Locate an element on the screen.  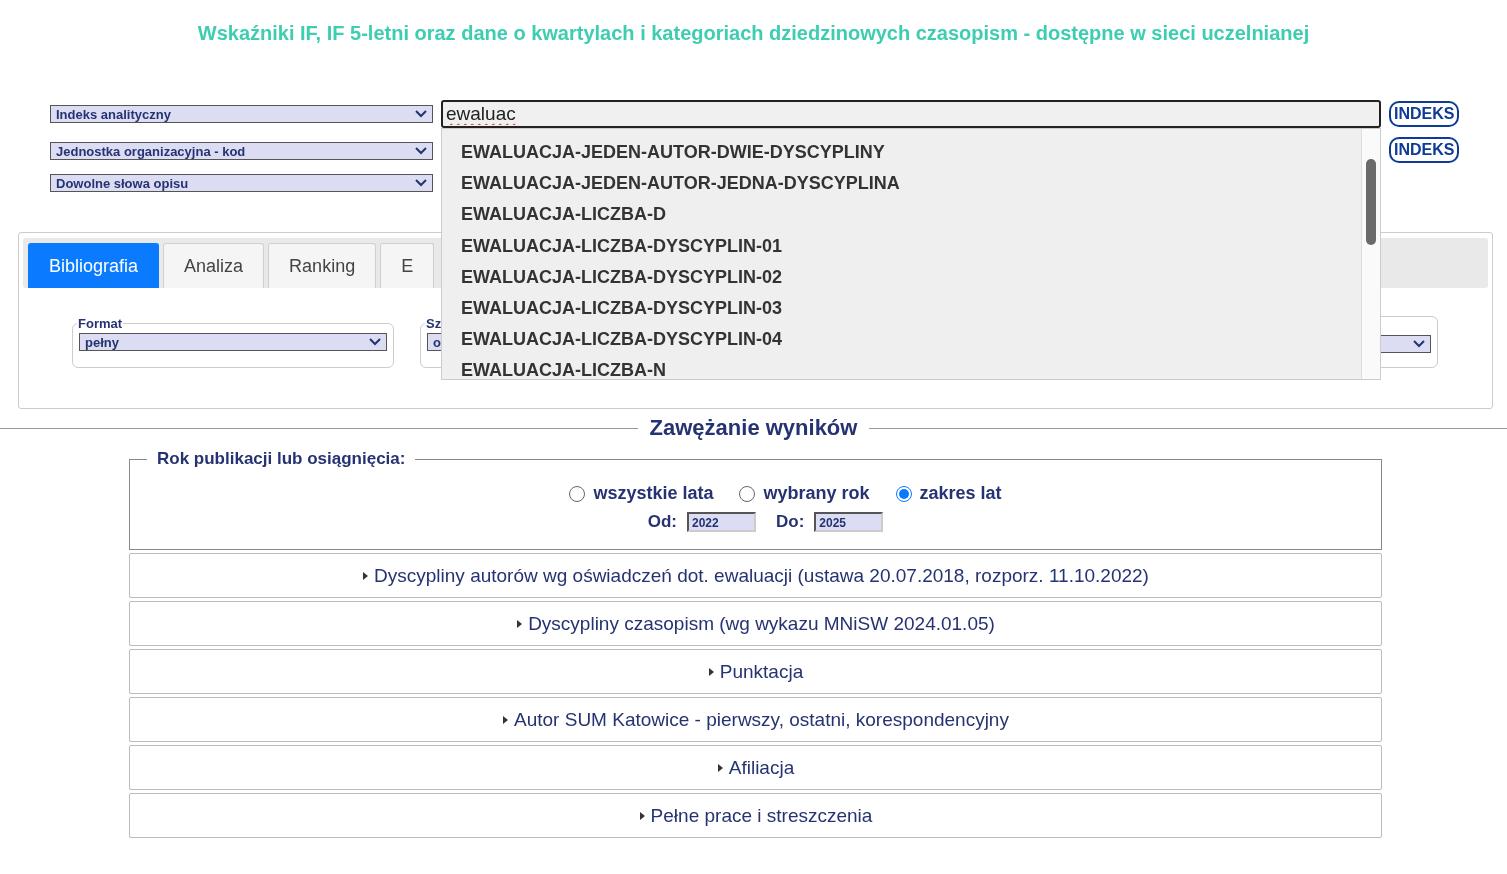
accordion-section: Dyscypliny czasopism (wg wykazu MNiSW 2024.01.05) is located at coordinates (755, 623).